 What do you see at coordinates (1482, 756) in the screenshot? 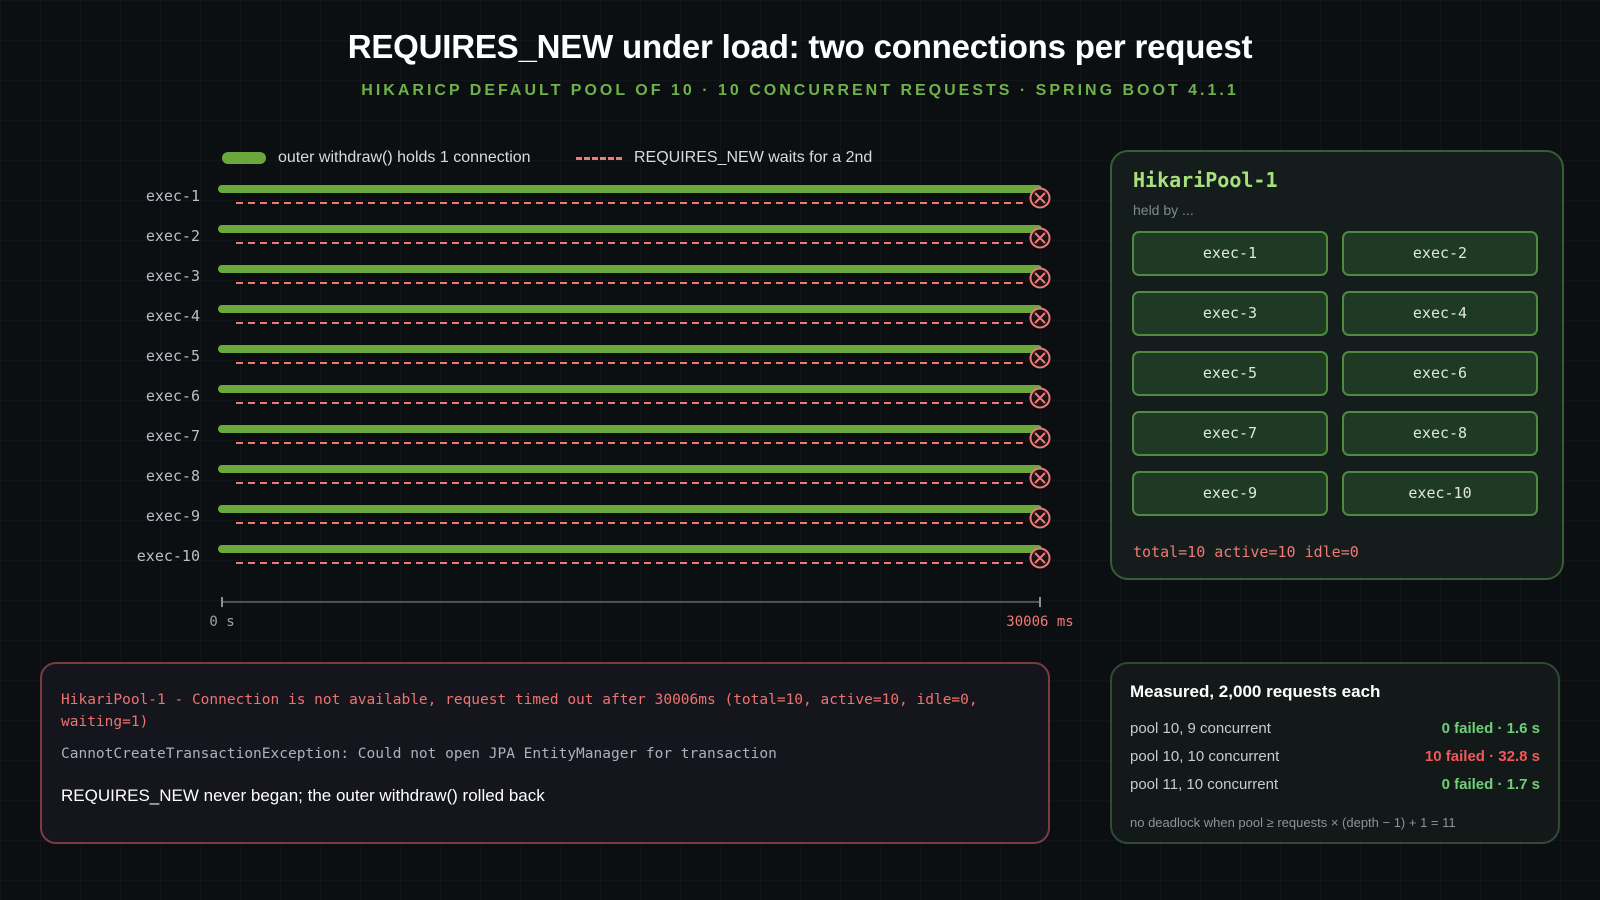
I see `measured-row-value: 10 failed · 32.8 s` at bounding box center [1482, 756].